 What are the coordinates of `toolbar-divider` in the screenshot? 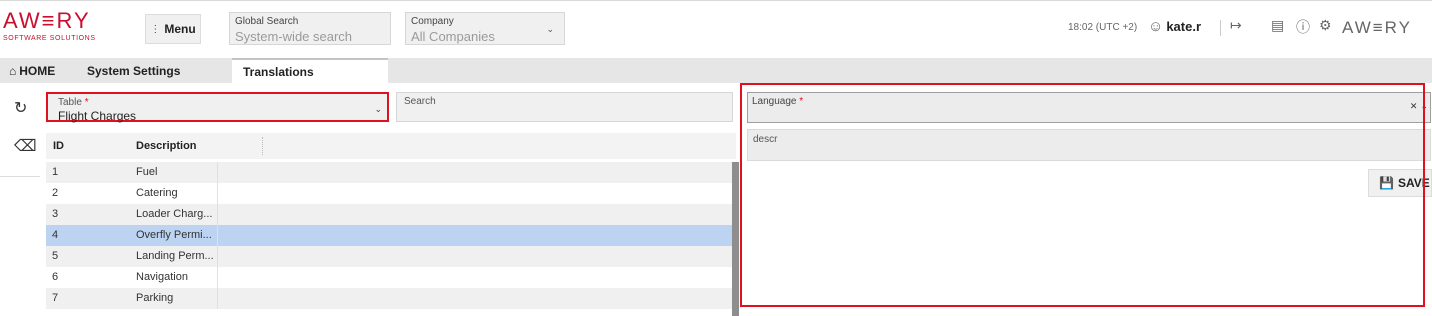 It's located at (20, 176).